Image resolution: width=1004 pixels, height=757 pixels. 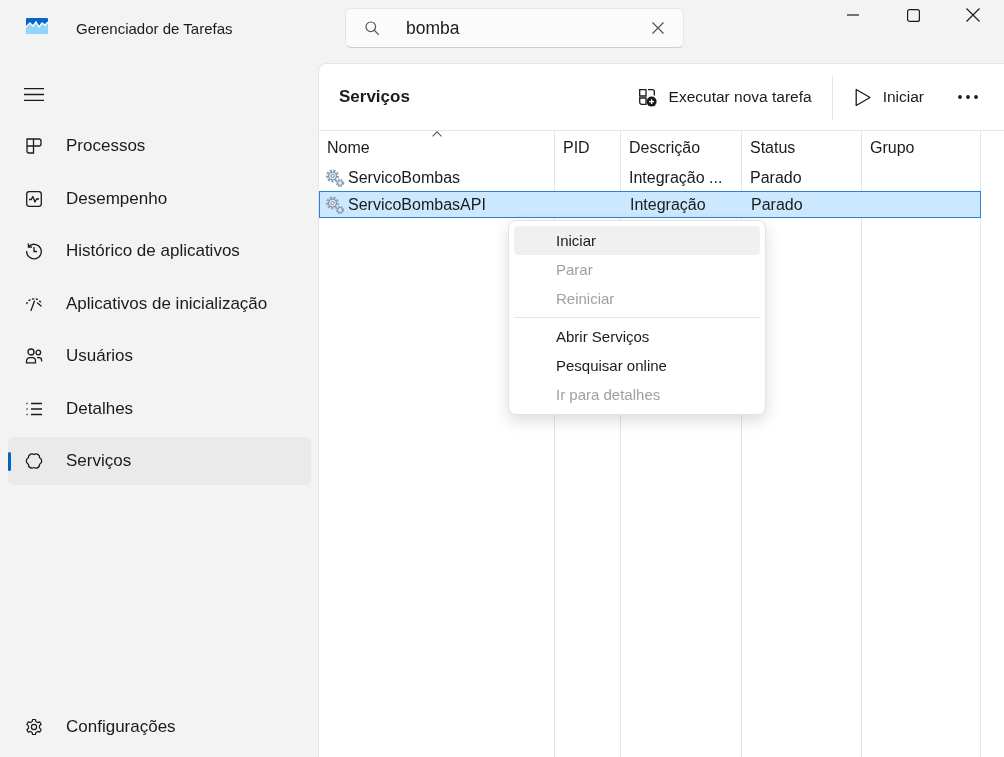 What do you see at coordinates (862, 97) in the screenshot?
I see `play-icon` at bounding box center [862, 97].